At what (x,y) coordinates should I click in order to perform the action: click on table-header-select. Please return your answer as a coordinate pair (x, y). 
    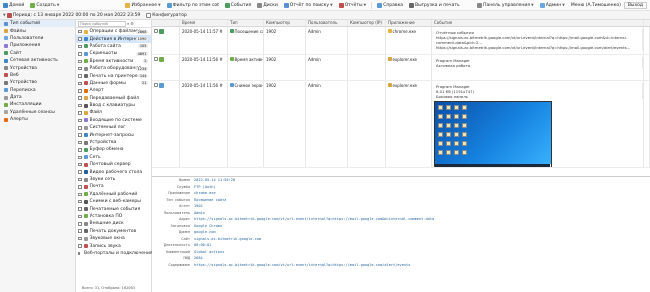
    Looking at the image, I should click on (166, 23).